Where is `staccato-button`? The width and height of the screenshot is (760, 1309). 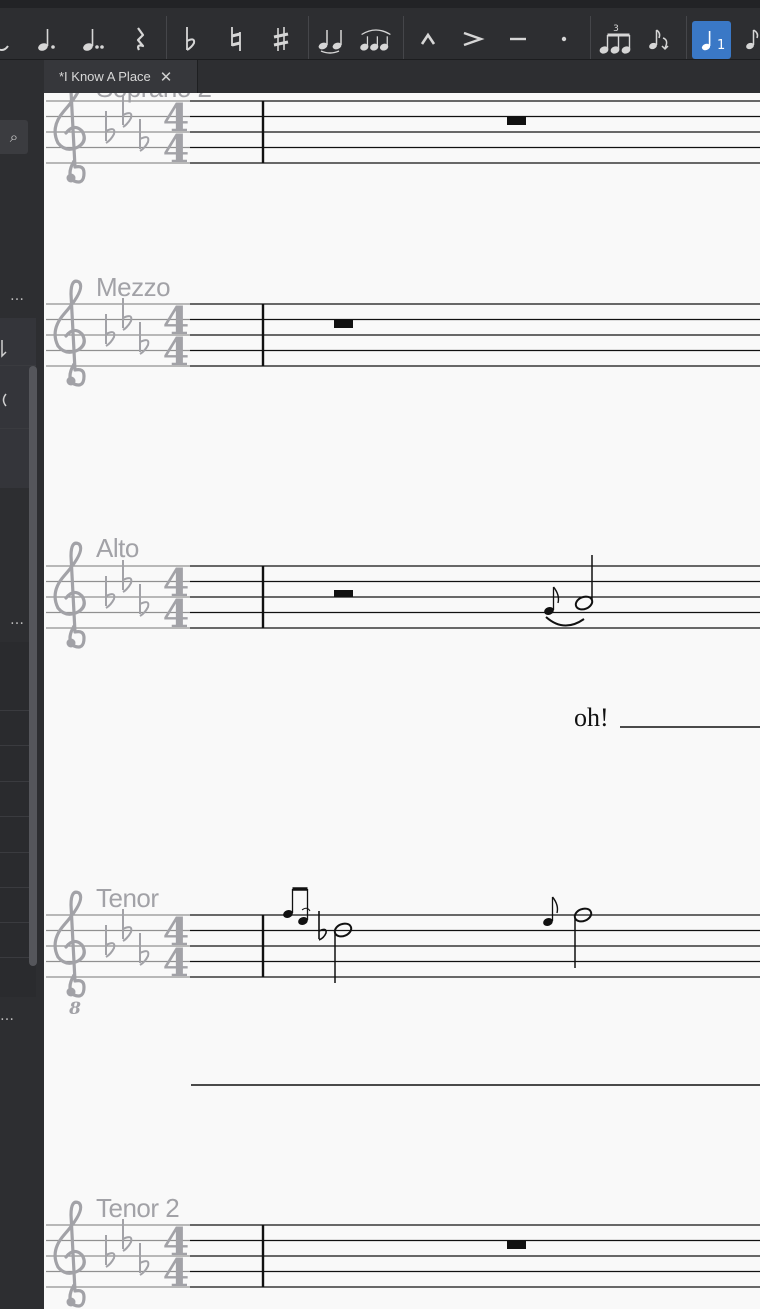
staccato-button is located at coordinates (564, 39).